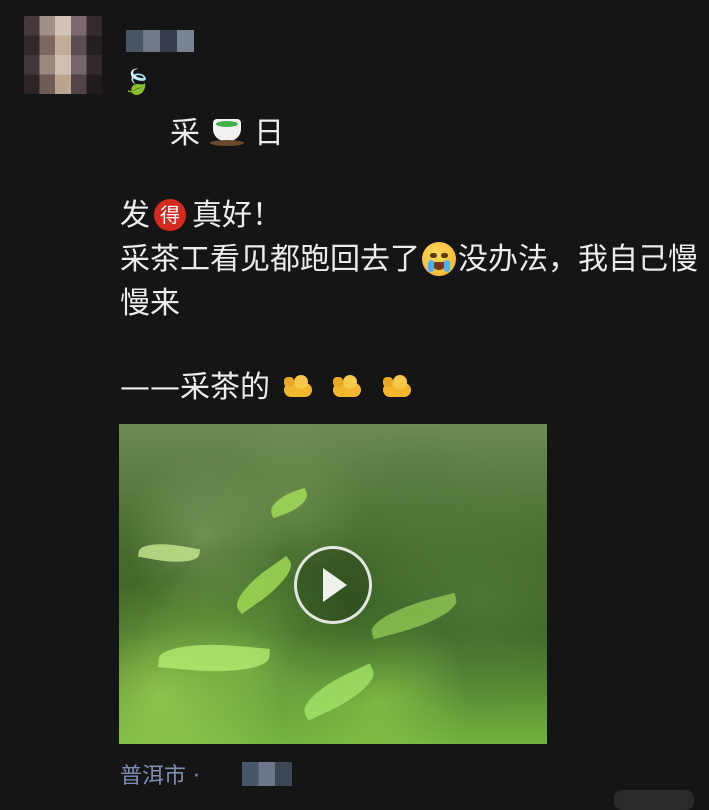 The image size is (709, 810). I want to click on de-badge-icon: 得, so click(170, 214).